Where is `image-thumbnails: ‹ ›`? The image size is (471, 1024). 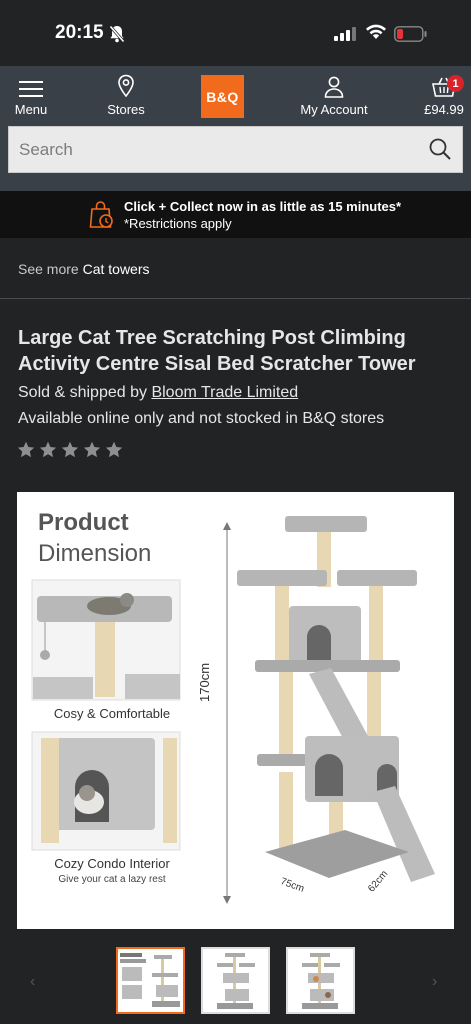 image-thumbnails: ‹ › is located at coordinates (235, 984).